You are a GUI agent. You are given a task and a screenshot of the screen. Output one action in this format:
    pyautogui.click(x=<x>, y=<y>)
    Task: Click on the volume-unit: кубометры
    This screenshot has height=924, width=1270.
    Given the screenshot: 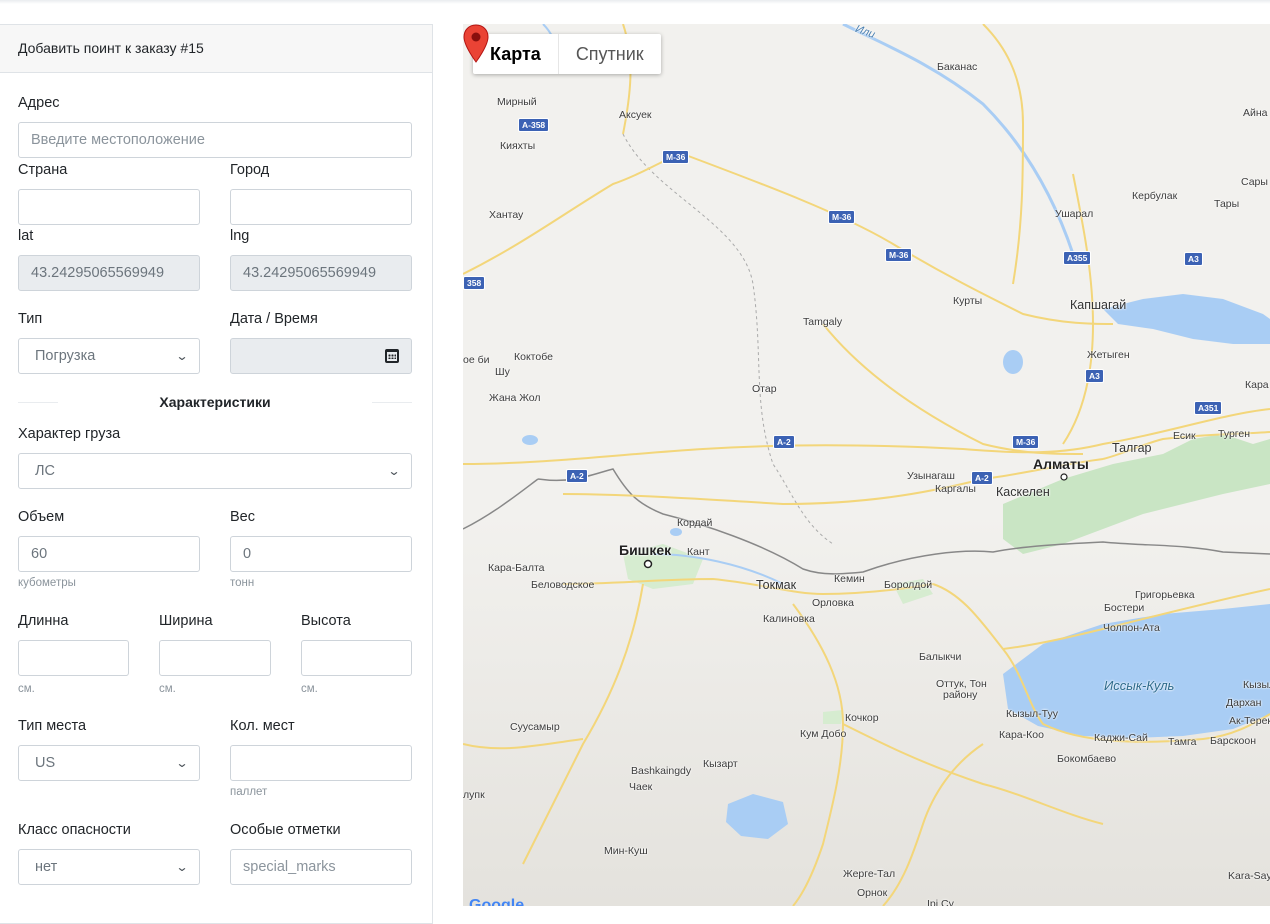 What is the action you would take?
    pyautogui.click(x=47, y=583)
    